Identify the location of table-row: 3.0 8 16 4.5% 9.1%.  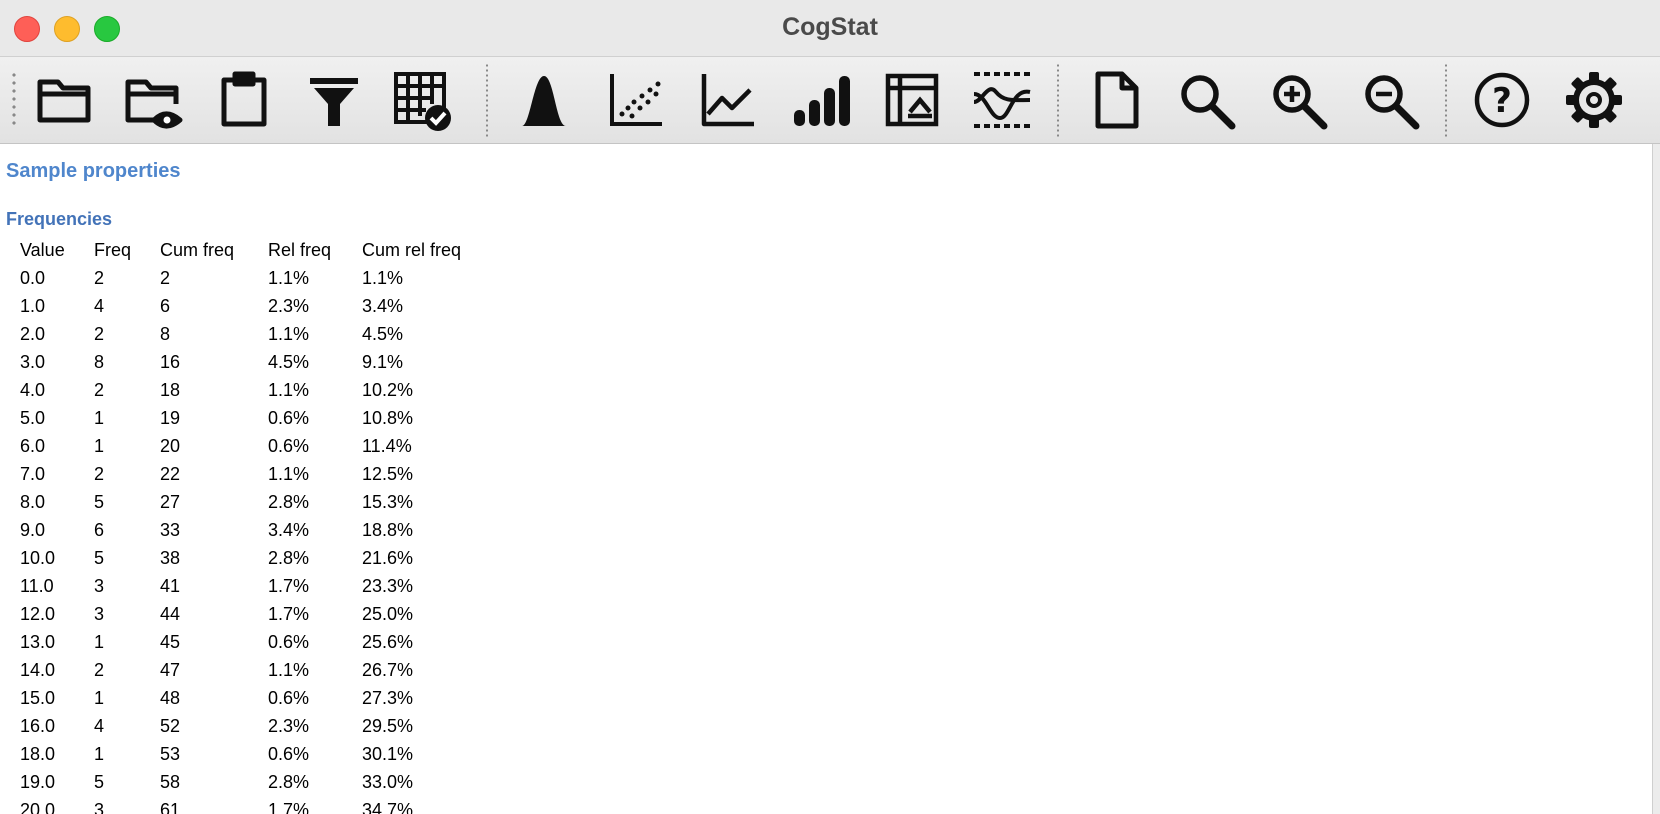
(252, 362).